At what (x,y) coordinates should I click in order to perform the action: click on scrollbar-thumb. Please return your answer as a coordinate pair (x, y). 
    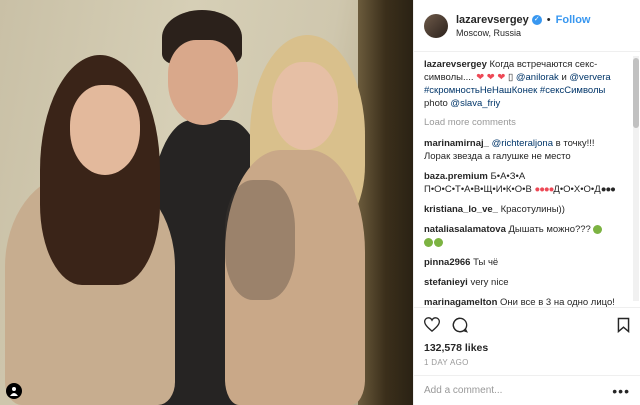
    Looking at the image, I should click on (636, 93).